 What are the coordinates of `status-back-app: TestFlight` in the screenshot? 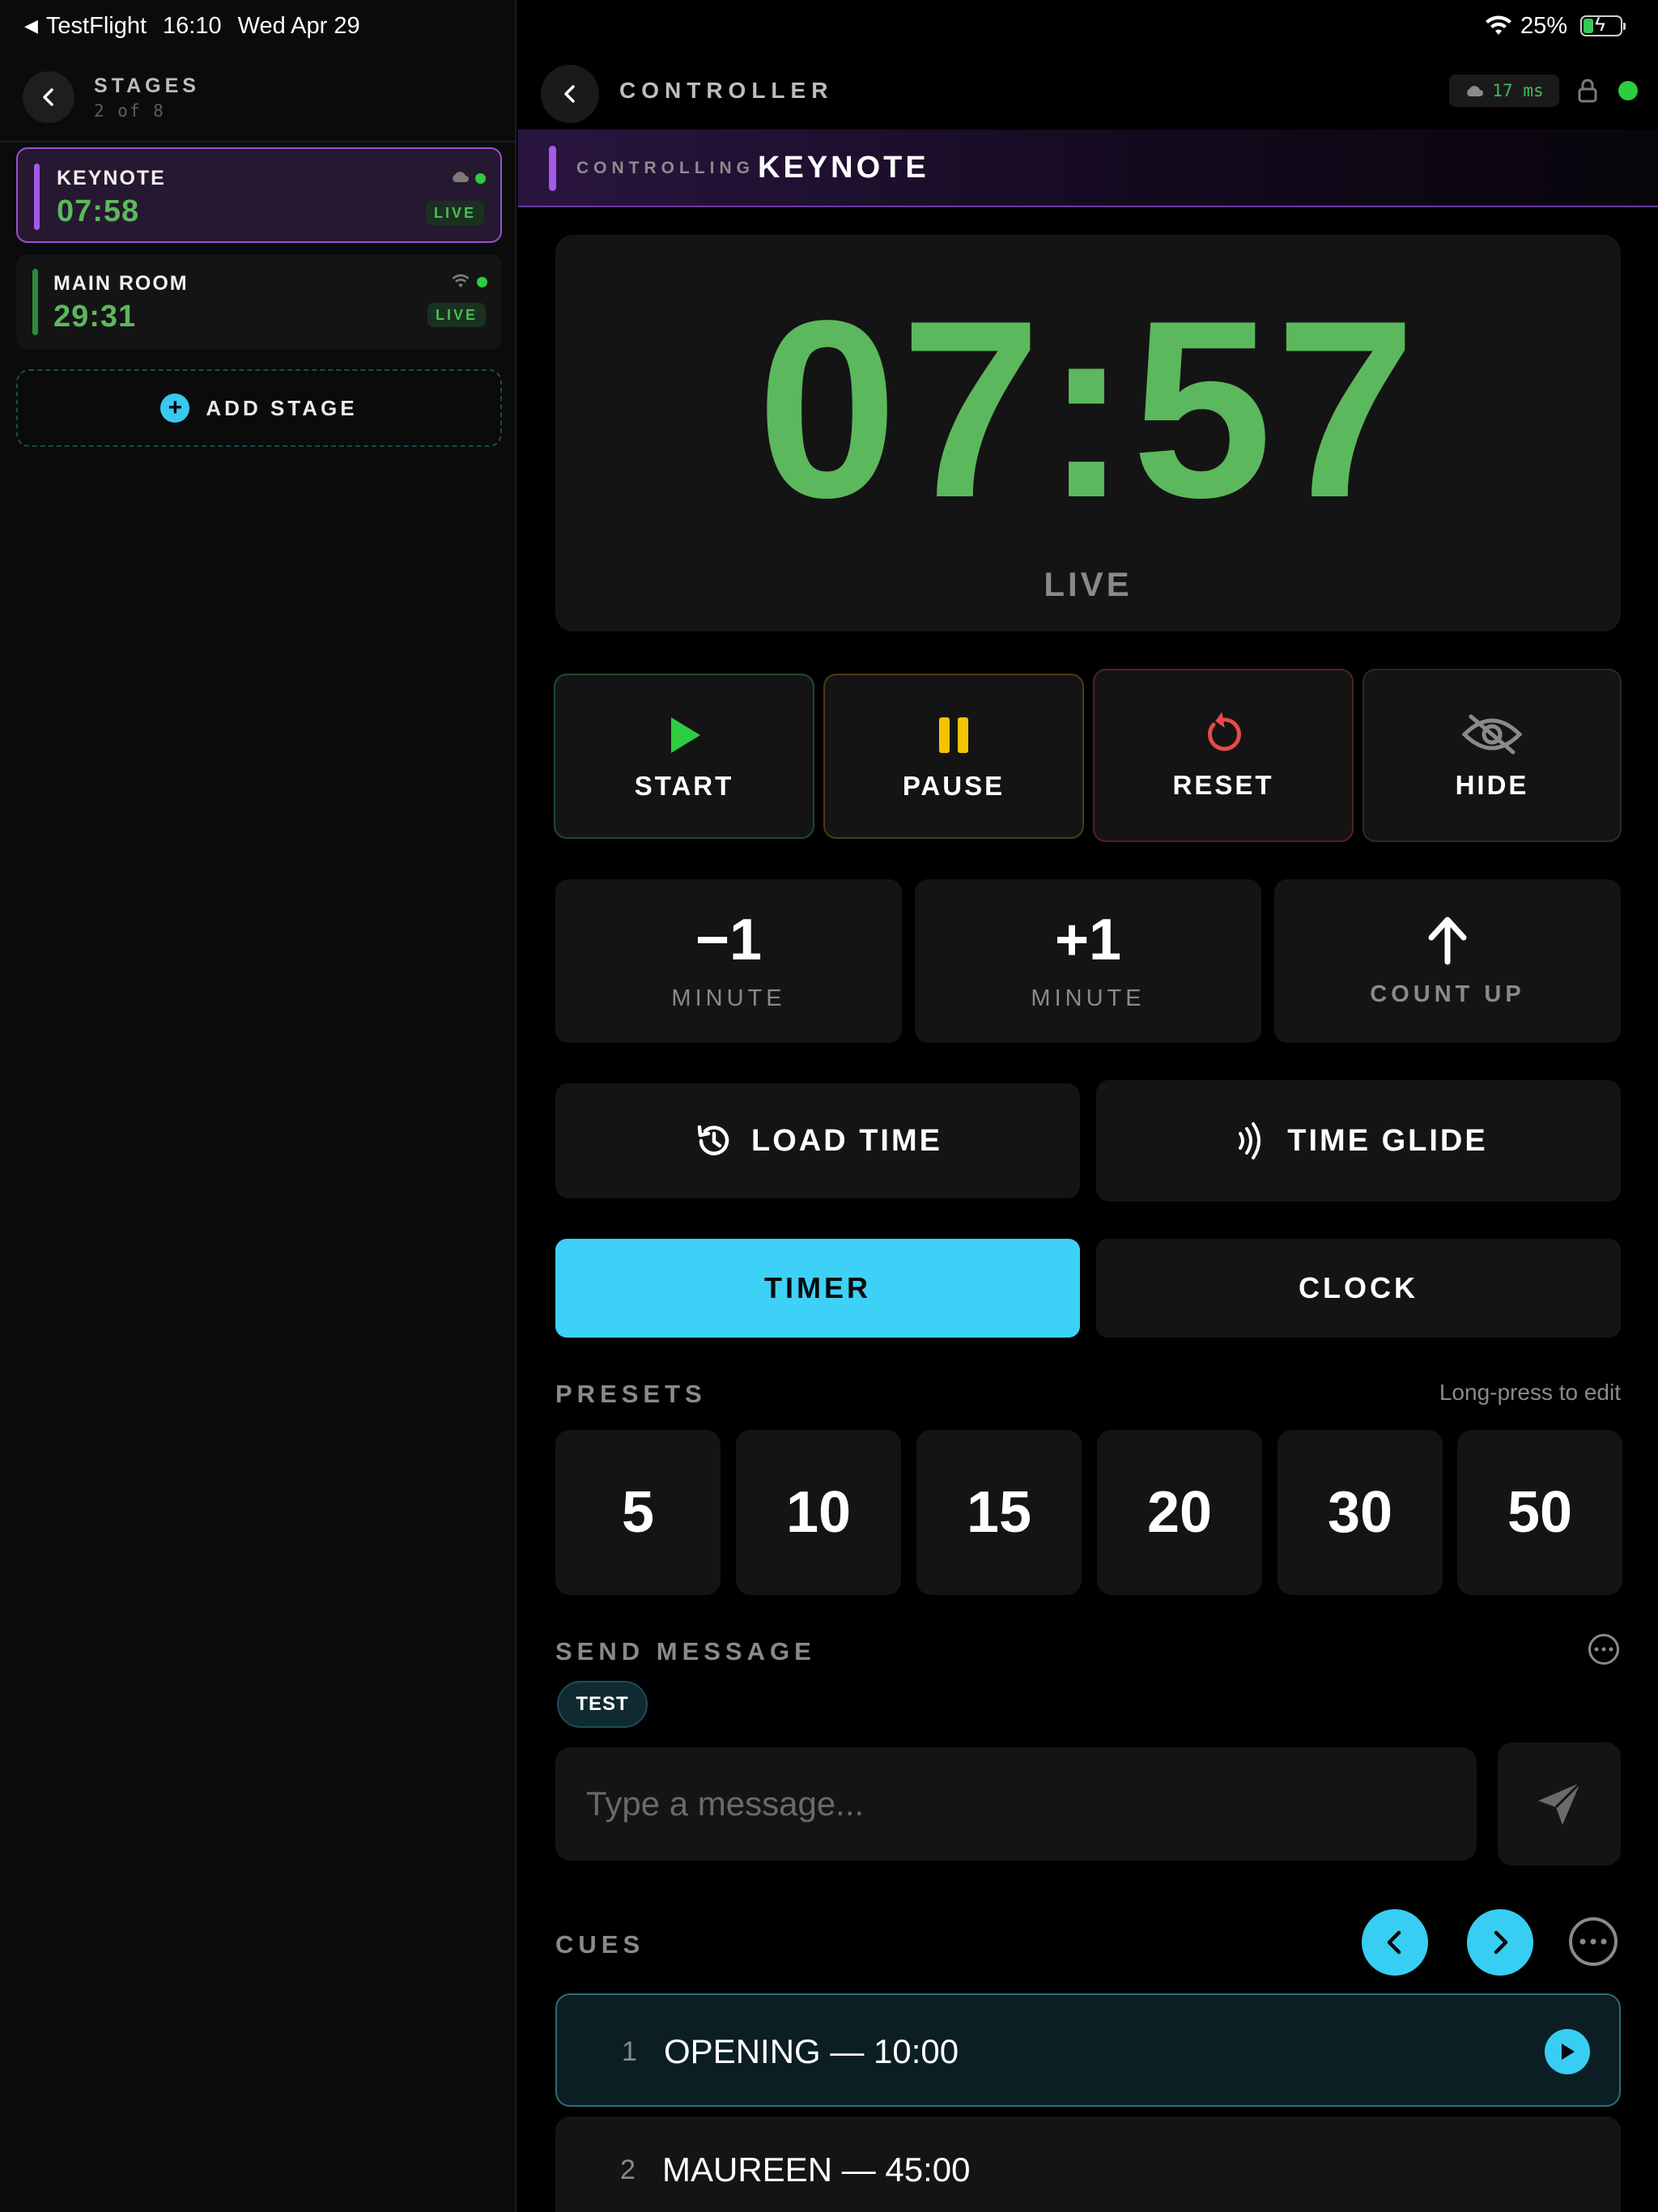 It's located at (96, 27).